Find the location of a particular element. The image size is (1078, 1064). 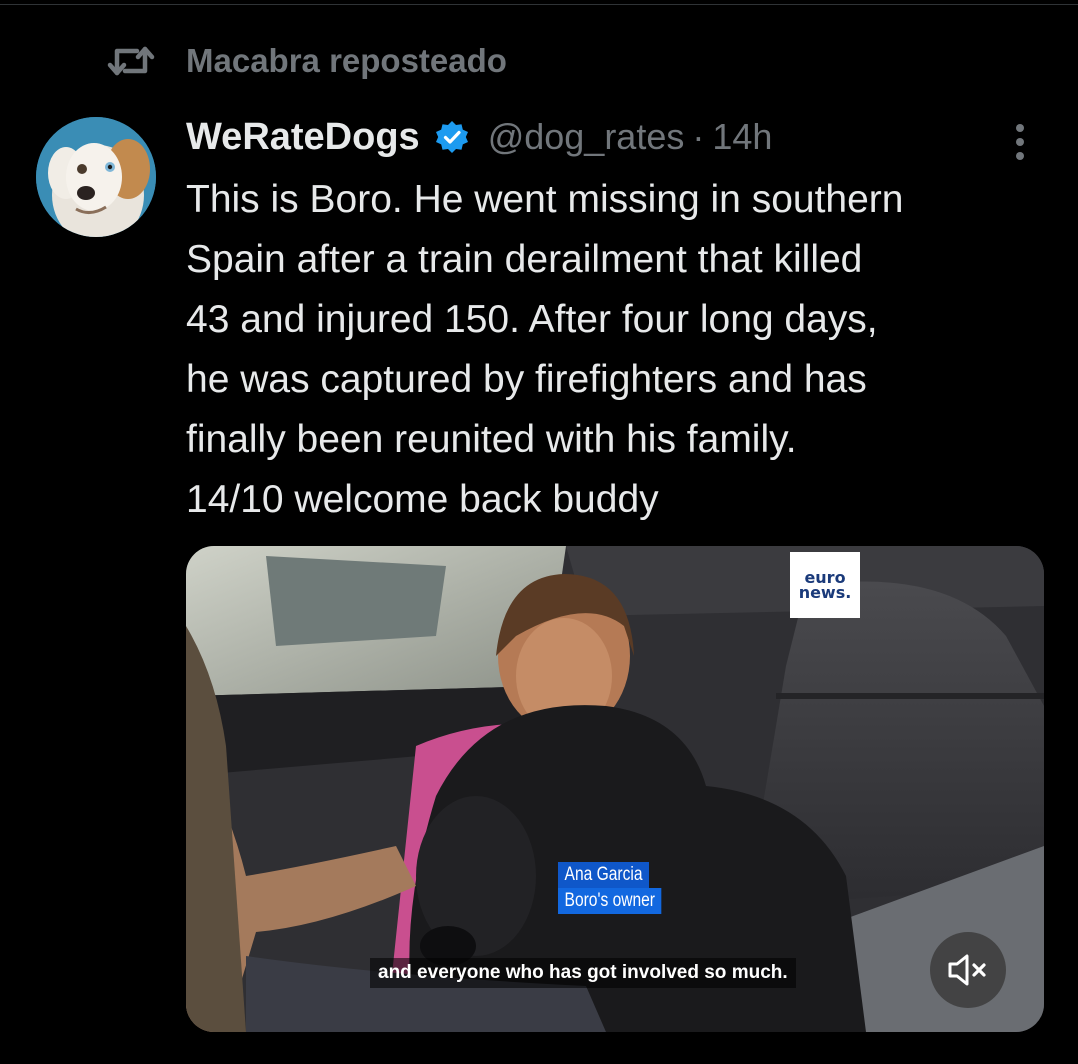

avatar is located at coordinates (96, 177).